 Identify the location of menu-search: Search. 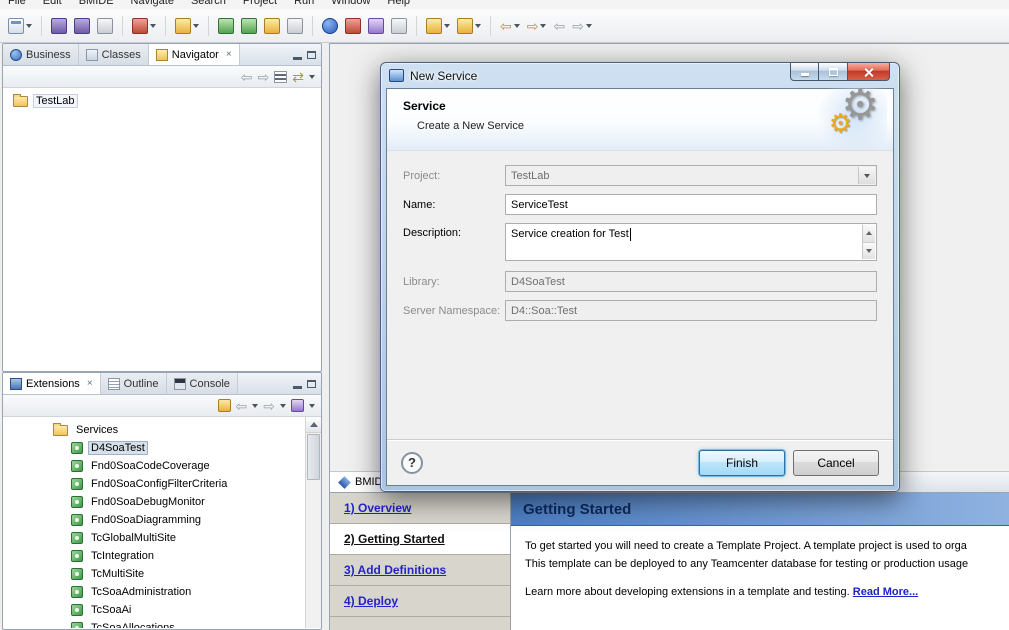
(208, 4).